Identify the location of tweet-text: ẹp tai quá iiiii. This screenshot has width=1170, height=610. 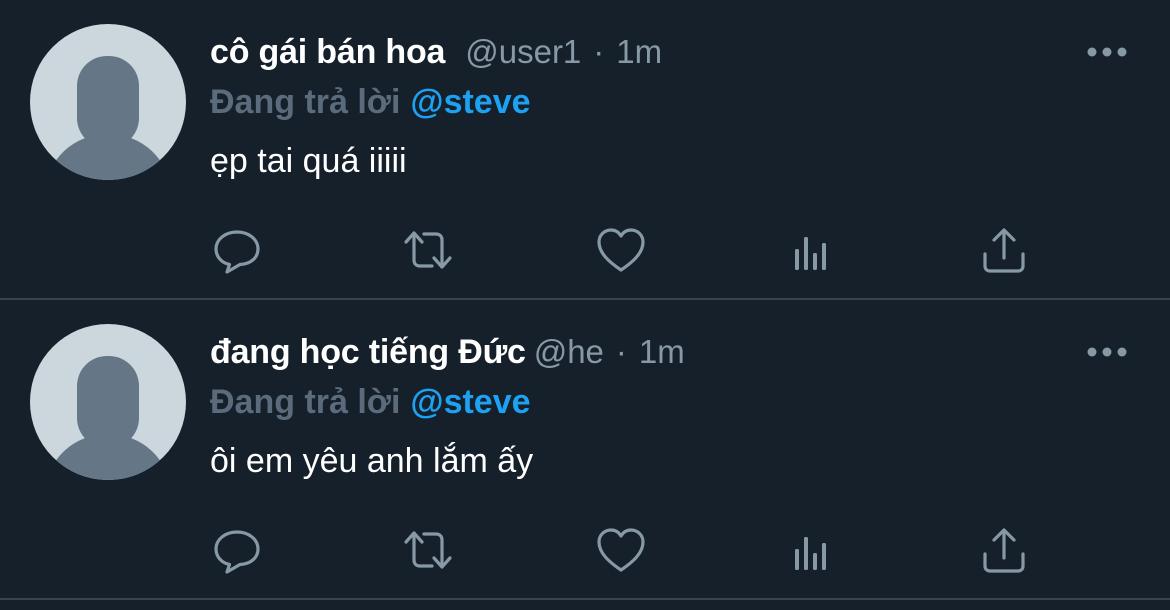
(308, 161).